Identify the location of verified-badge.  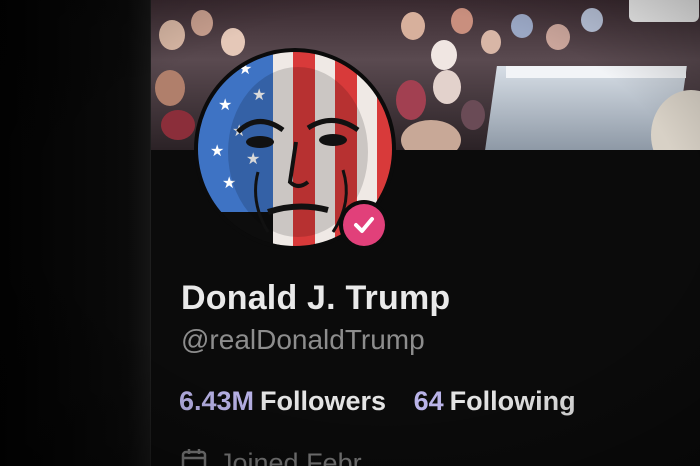
(364, 225).